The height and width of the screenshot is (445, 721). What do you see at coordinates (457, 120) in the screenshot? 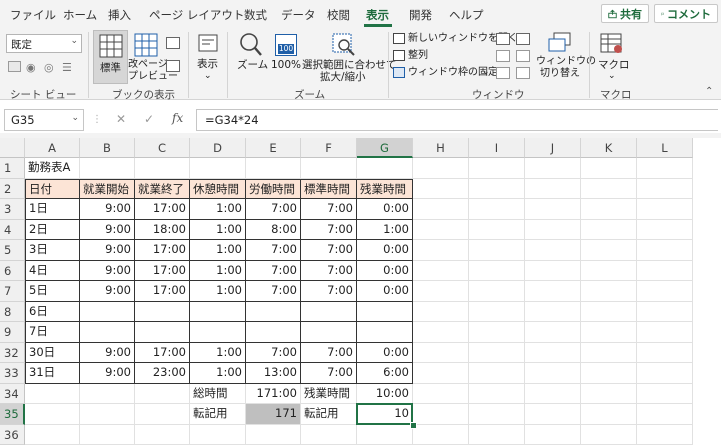
I see `formula-input: =G34*24` at bounding box center [457, 120].